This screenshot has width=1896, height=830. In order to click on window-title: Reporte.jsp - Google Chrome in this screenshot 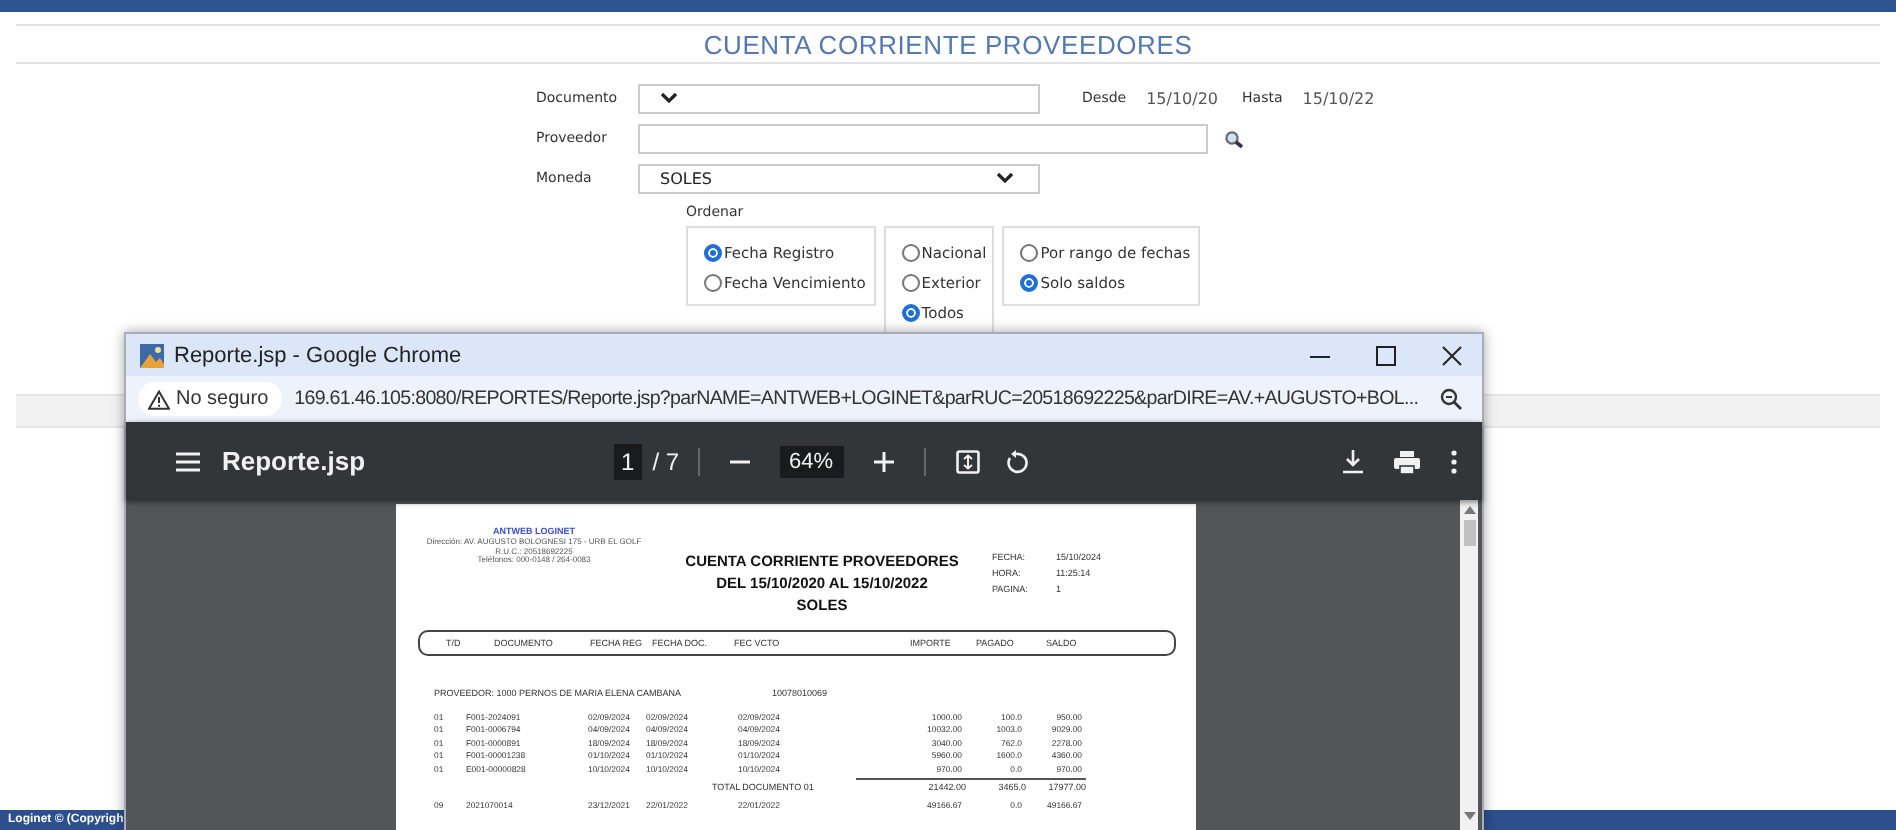, I will do `click(318, 355)`.